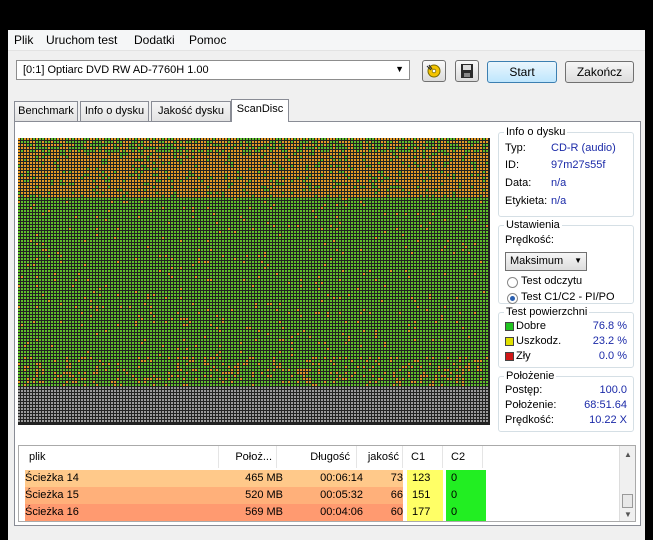  I want to click on tab-info-o-dysku: Info o dysku, so click(114, 111).